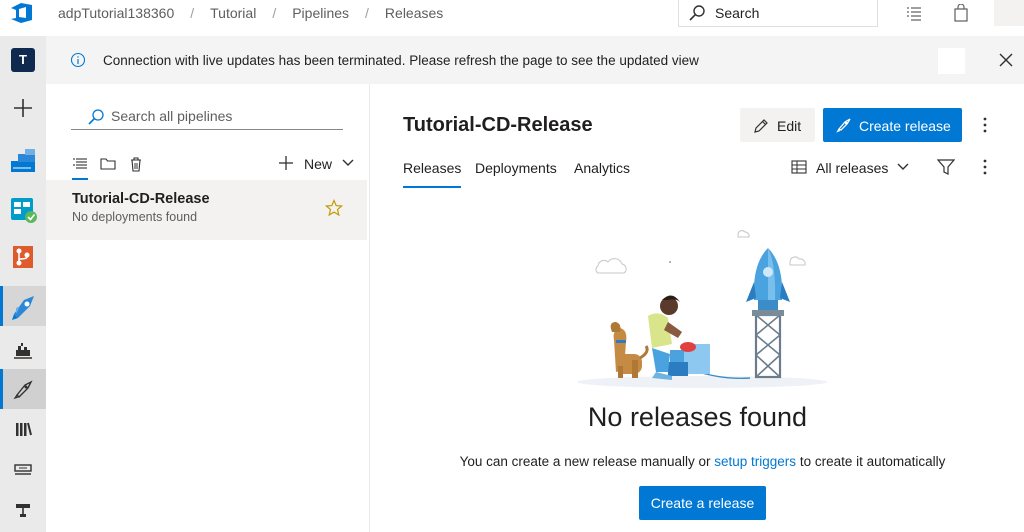 The image size is (1024, 532). I want to click on filter-icon, so click(946, 167).